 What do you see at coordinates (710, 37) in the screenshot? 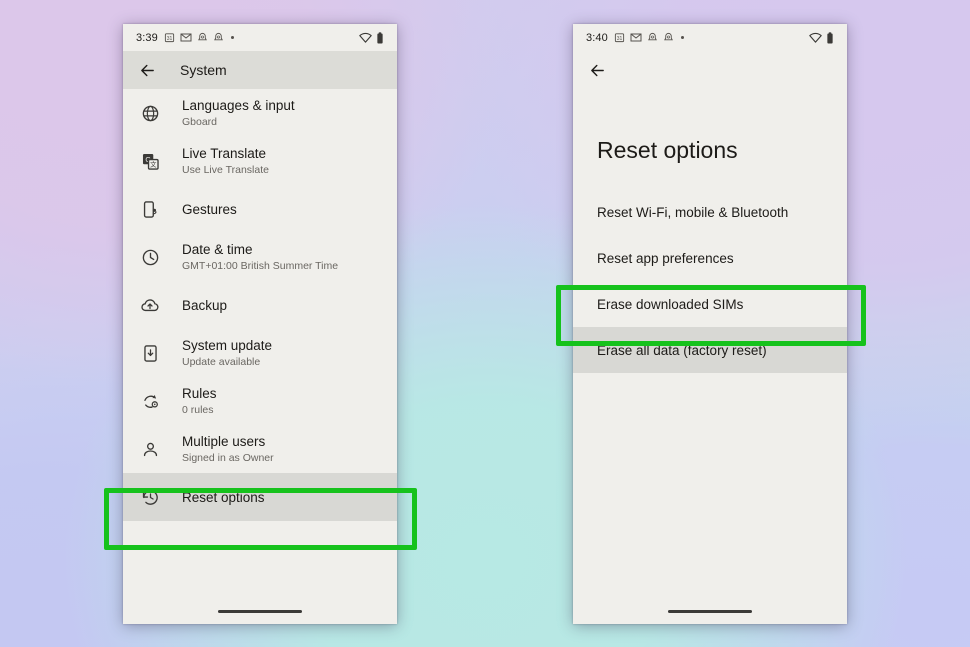
I see `status-bar-right: 3:40 31` at bounding box center [710, 37].